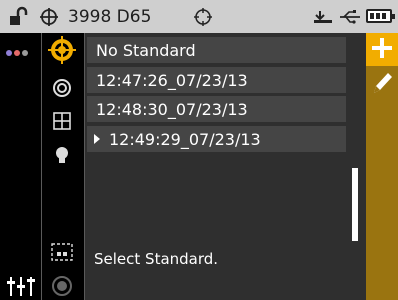  What do you see at coordinates (382, 166) in the screenshot?
I see `action-column` at bounding box center [382, 166].